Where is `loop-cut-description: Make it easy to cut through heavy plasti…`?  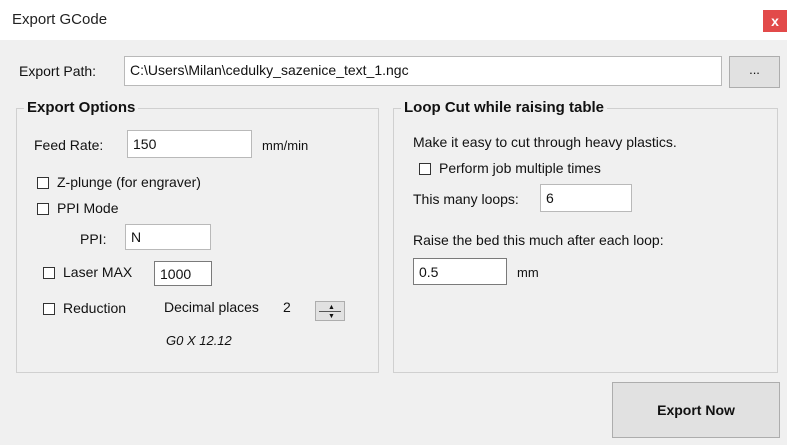 loop-cut-description: Make it easy to cut through heavy plasti… is located at coordinates (545, 142).